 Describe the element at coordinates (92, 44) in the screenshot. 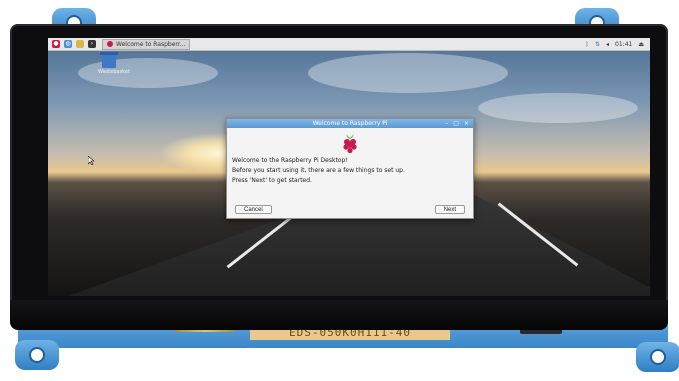

I see `terminal-icon: ›` at that location.